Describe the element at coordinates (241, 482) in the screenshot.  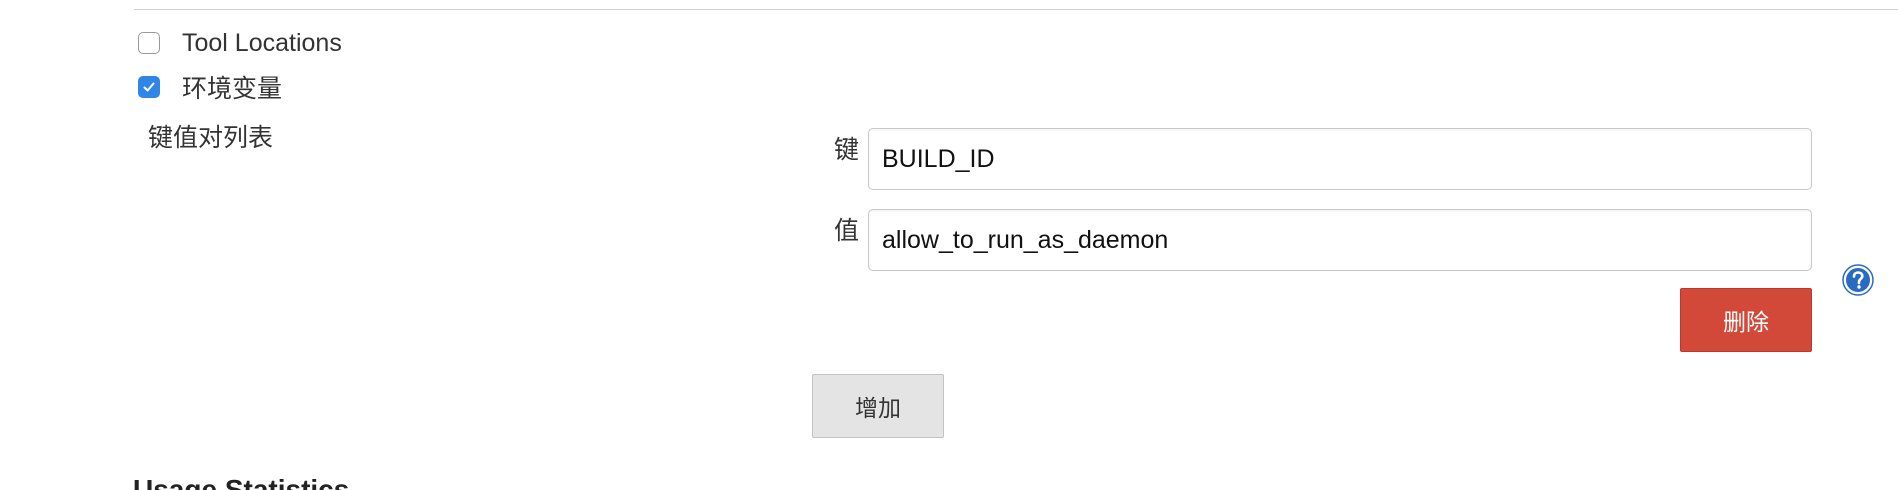
I see `usage-statistics-heading: Usage Statistics` at that location.